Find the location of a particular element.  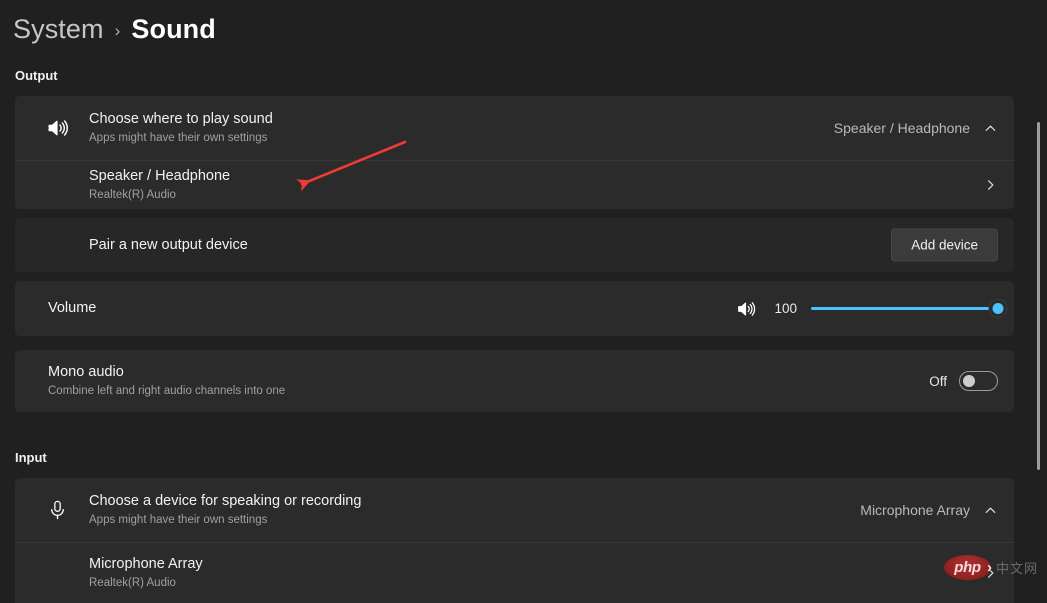

volume-speaker-icon is located at coordinates (746, 309).